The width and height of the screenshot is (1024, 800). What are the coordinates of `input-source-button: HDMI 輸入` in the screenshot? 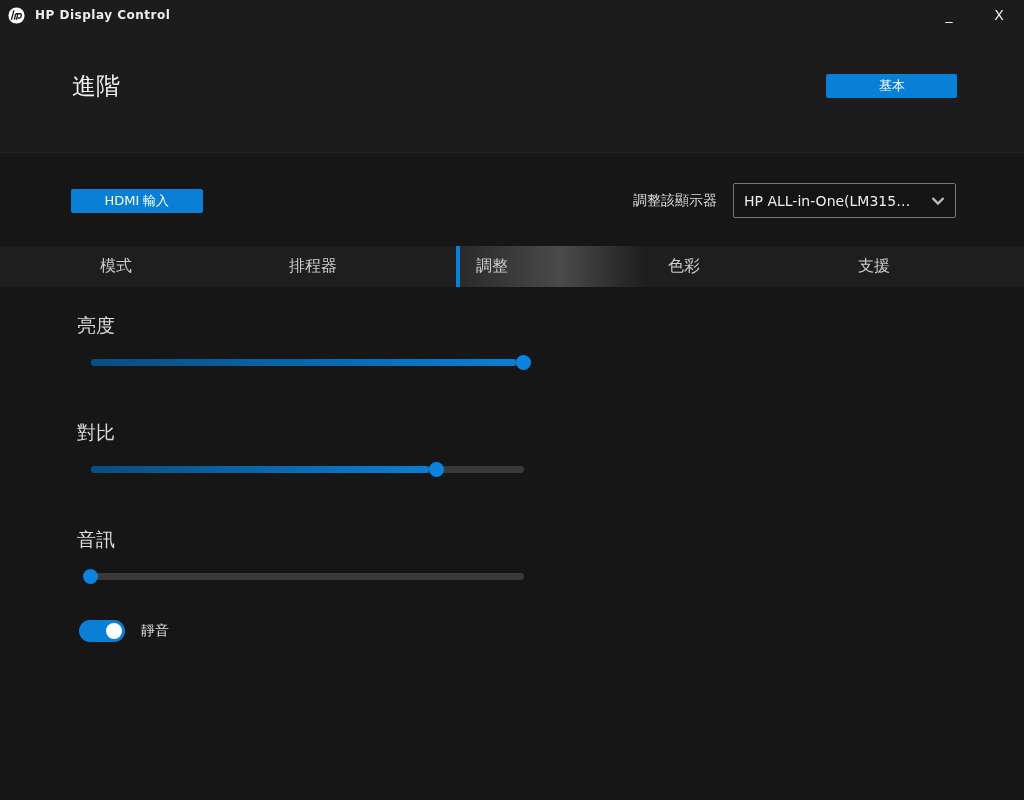 It's located at (137, 200).